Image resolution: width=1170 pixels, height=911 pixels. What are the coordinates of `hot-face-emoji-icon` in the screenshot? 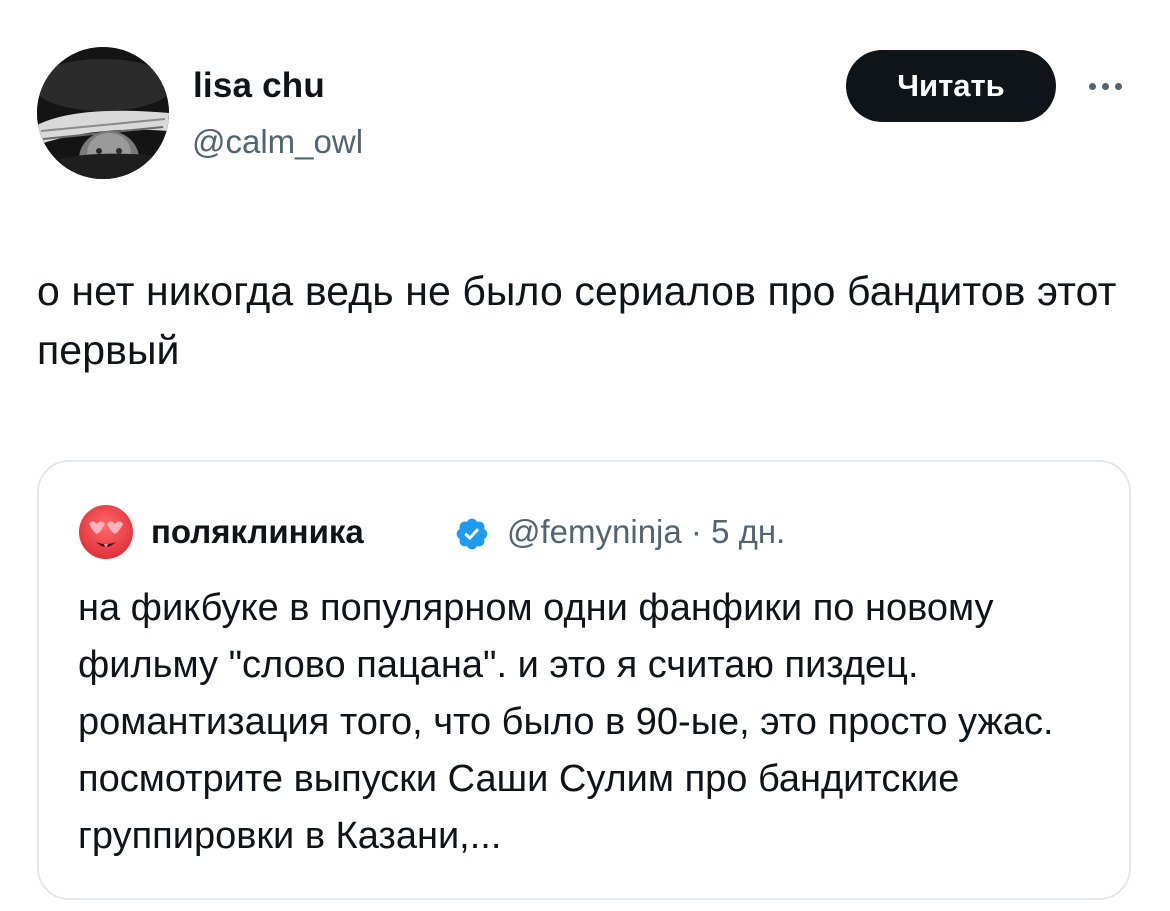 It's located at (106, 532).